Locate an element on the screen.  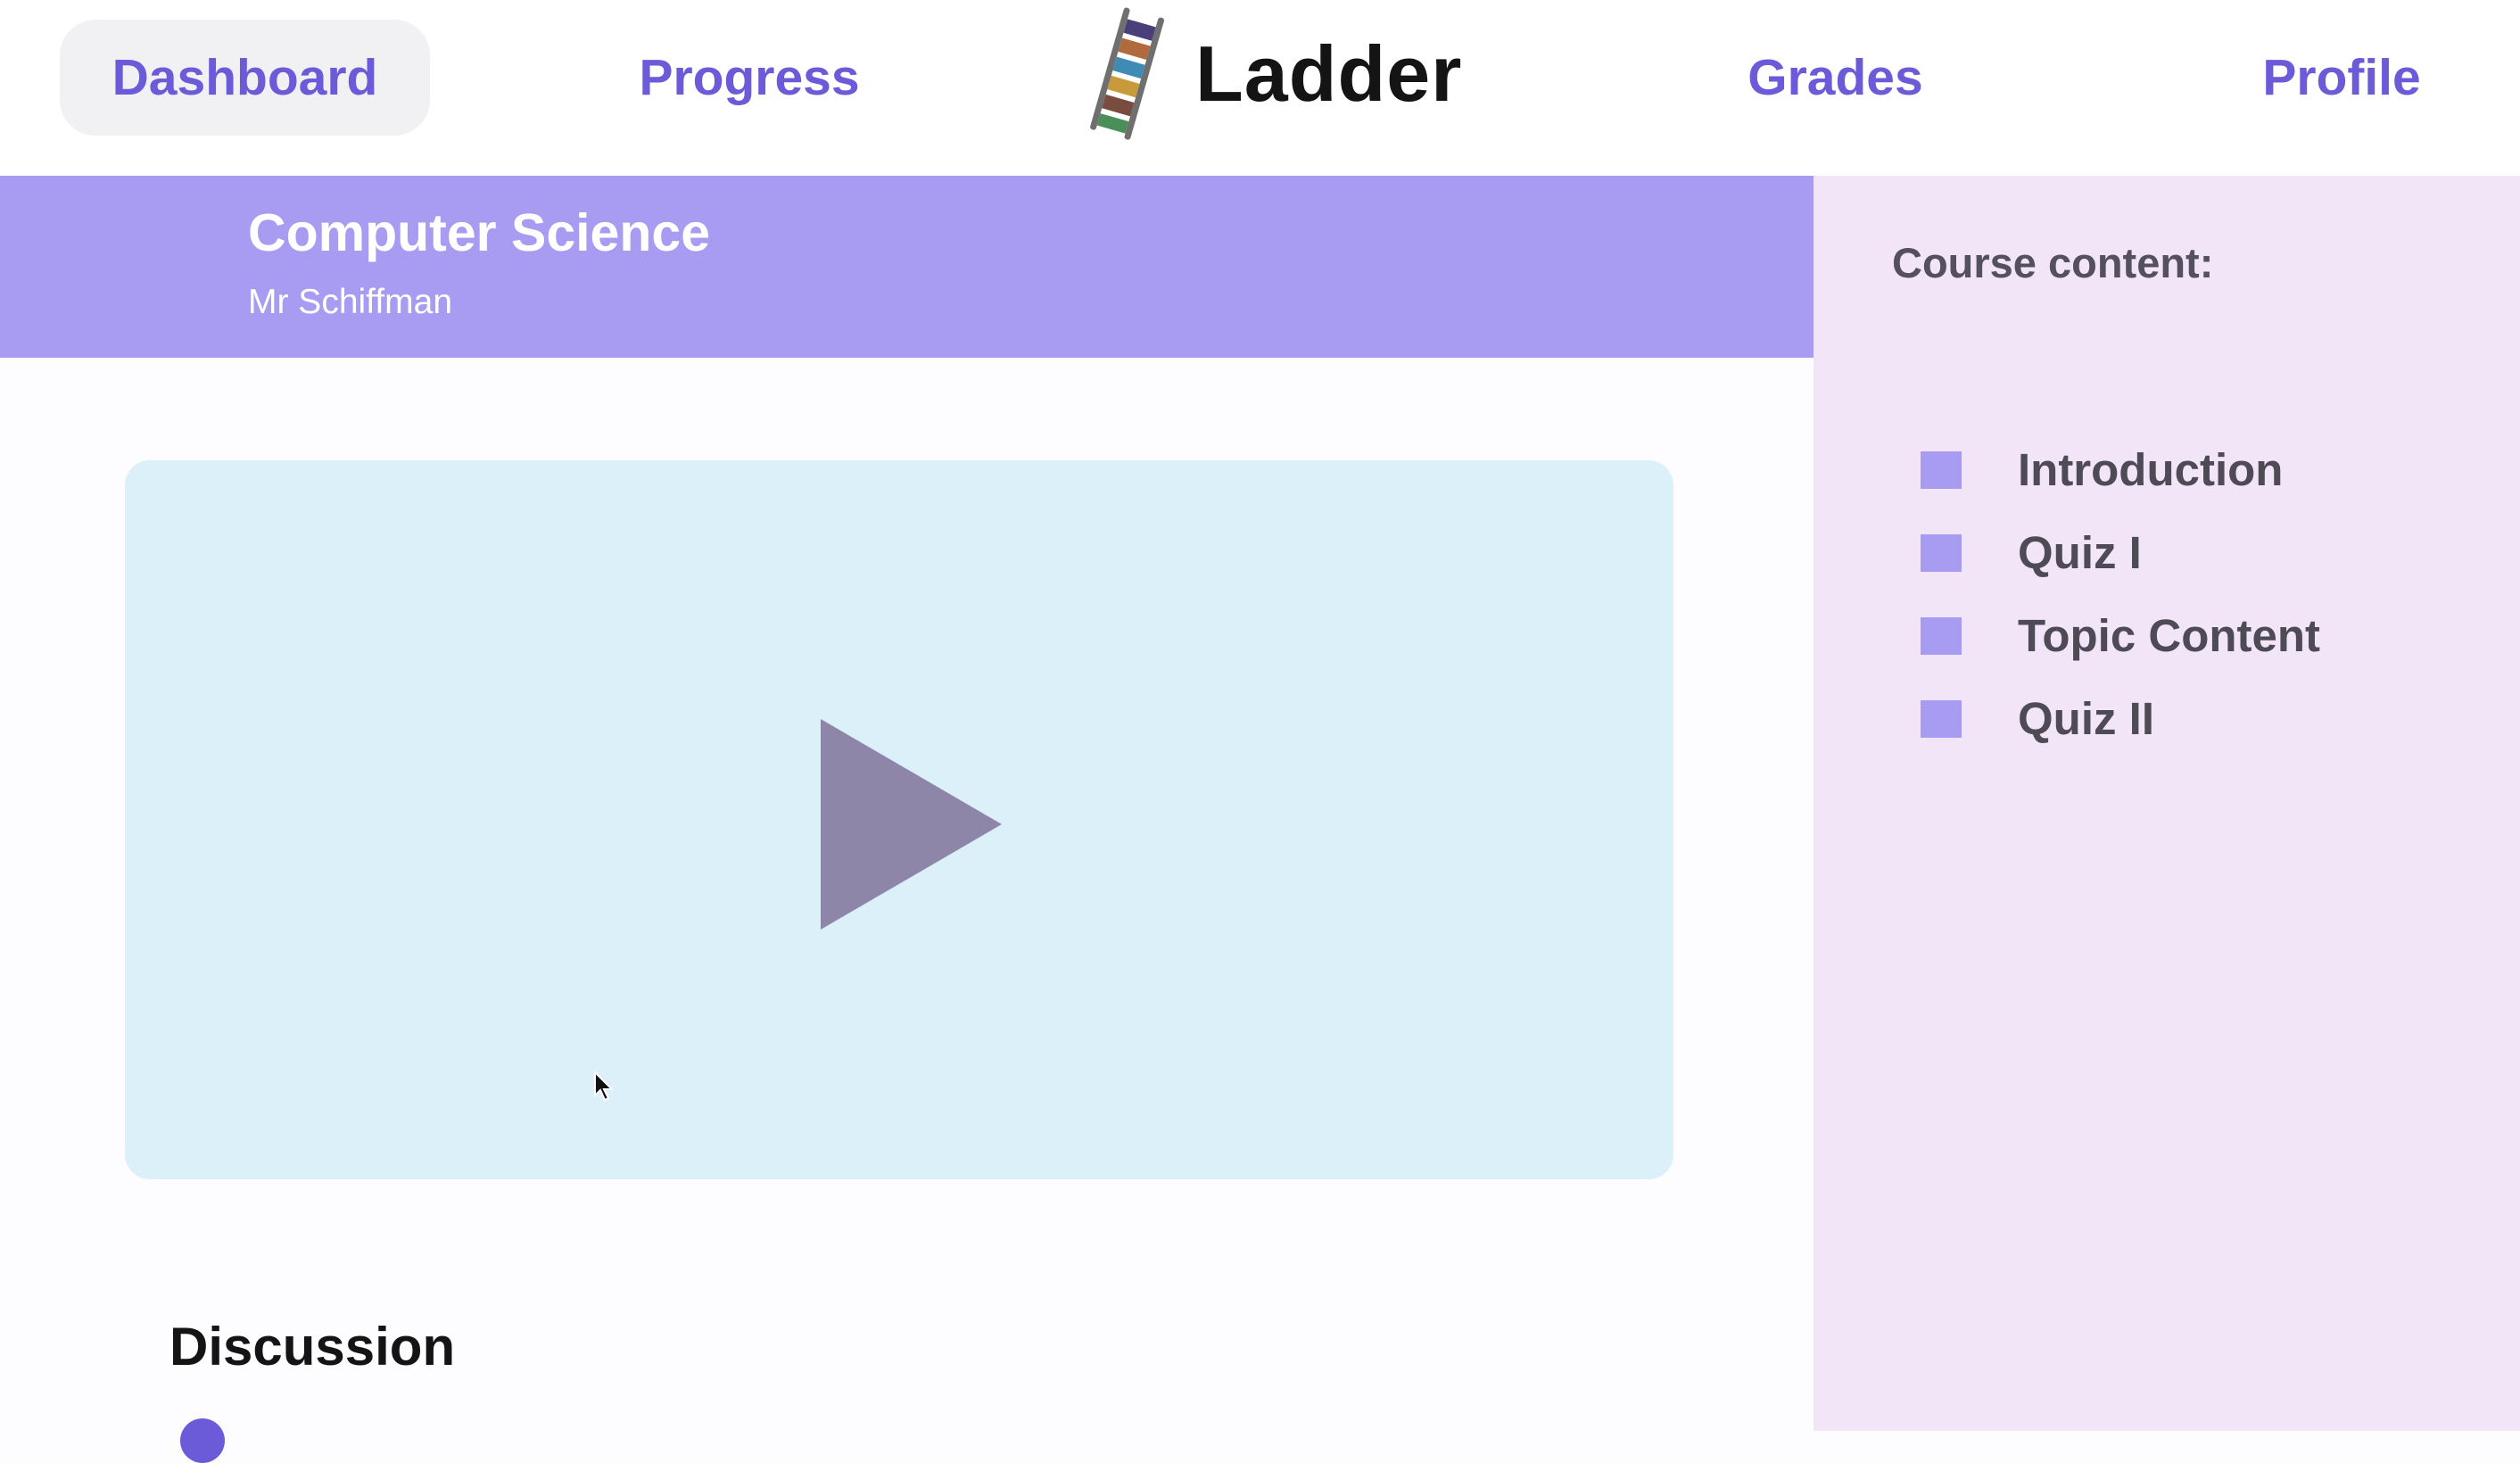
content-item-introduction: Introduction is located at coordinates (2120, 469).